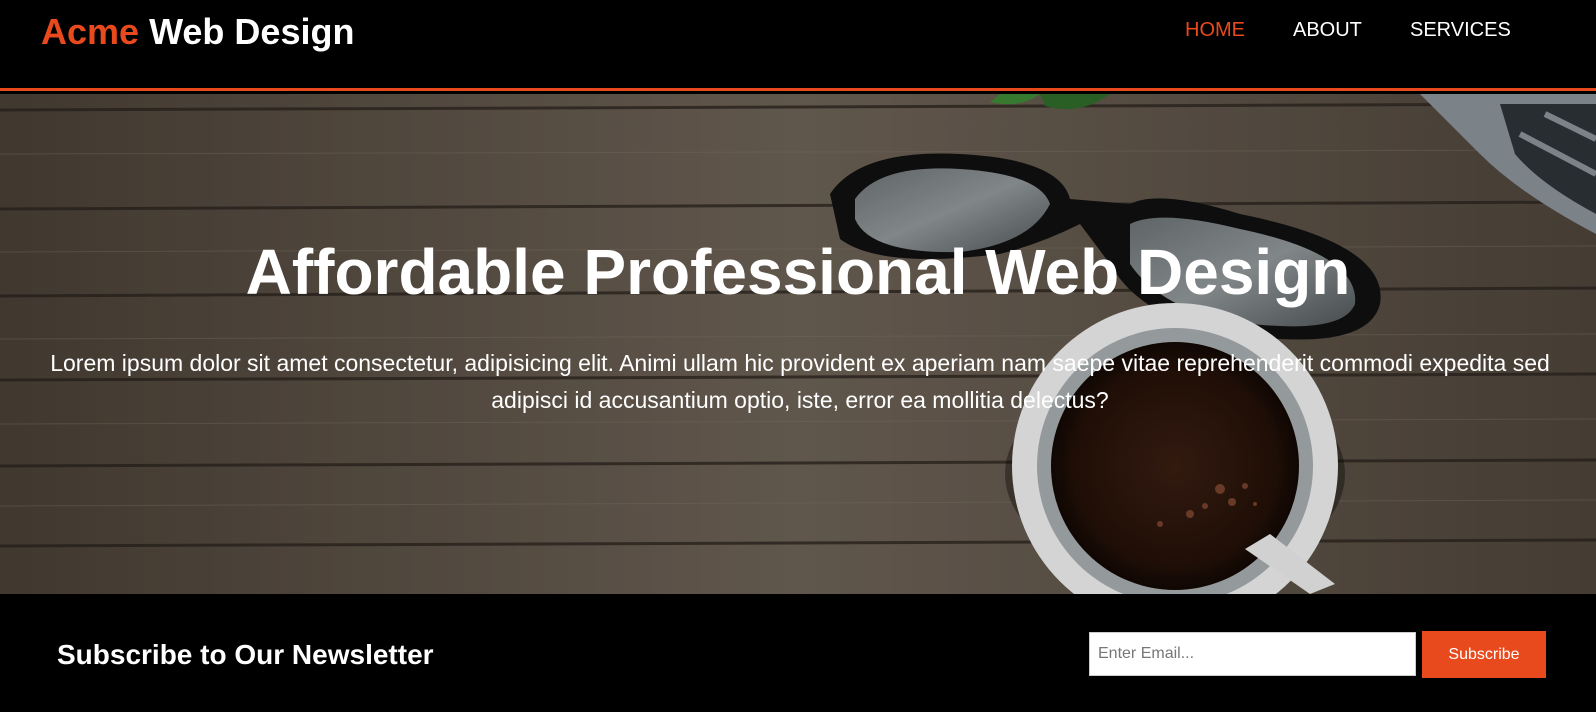 This screenshot has width=1596, height=712. I want to click on showcase-title: Affordable Professional Web Design, so click(798, 272).